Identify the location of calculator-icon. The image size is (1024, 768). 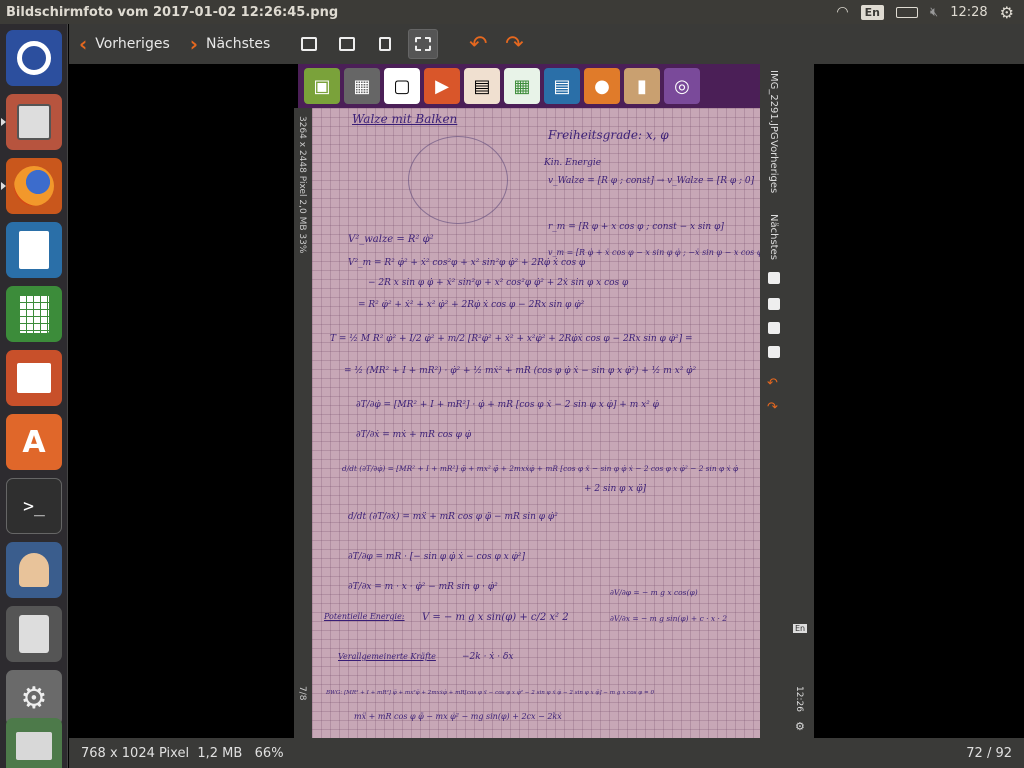
(34, 634).